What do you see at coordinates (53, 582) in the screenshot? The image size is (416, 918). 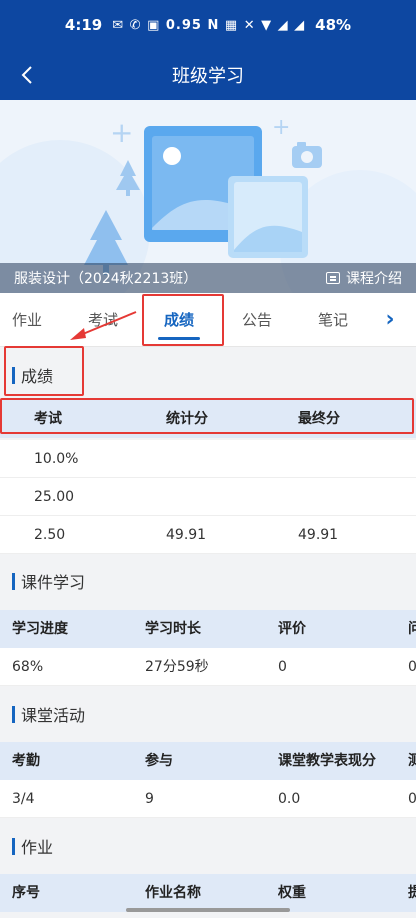 I see `section-courseware-title: 课件学习` at bounding box center [53, 582].